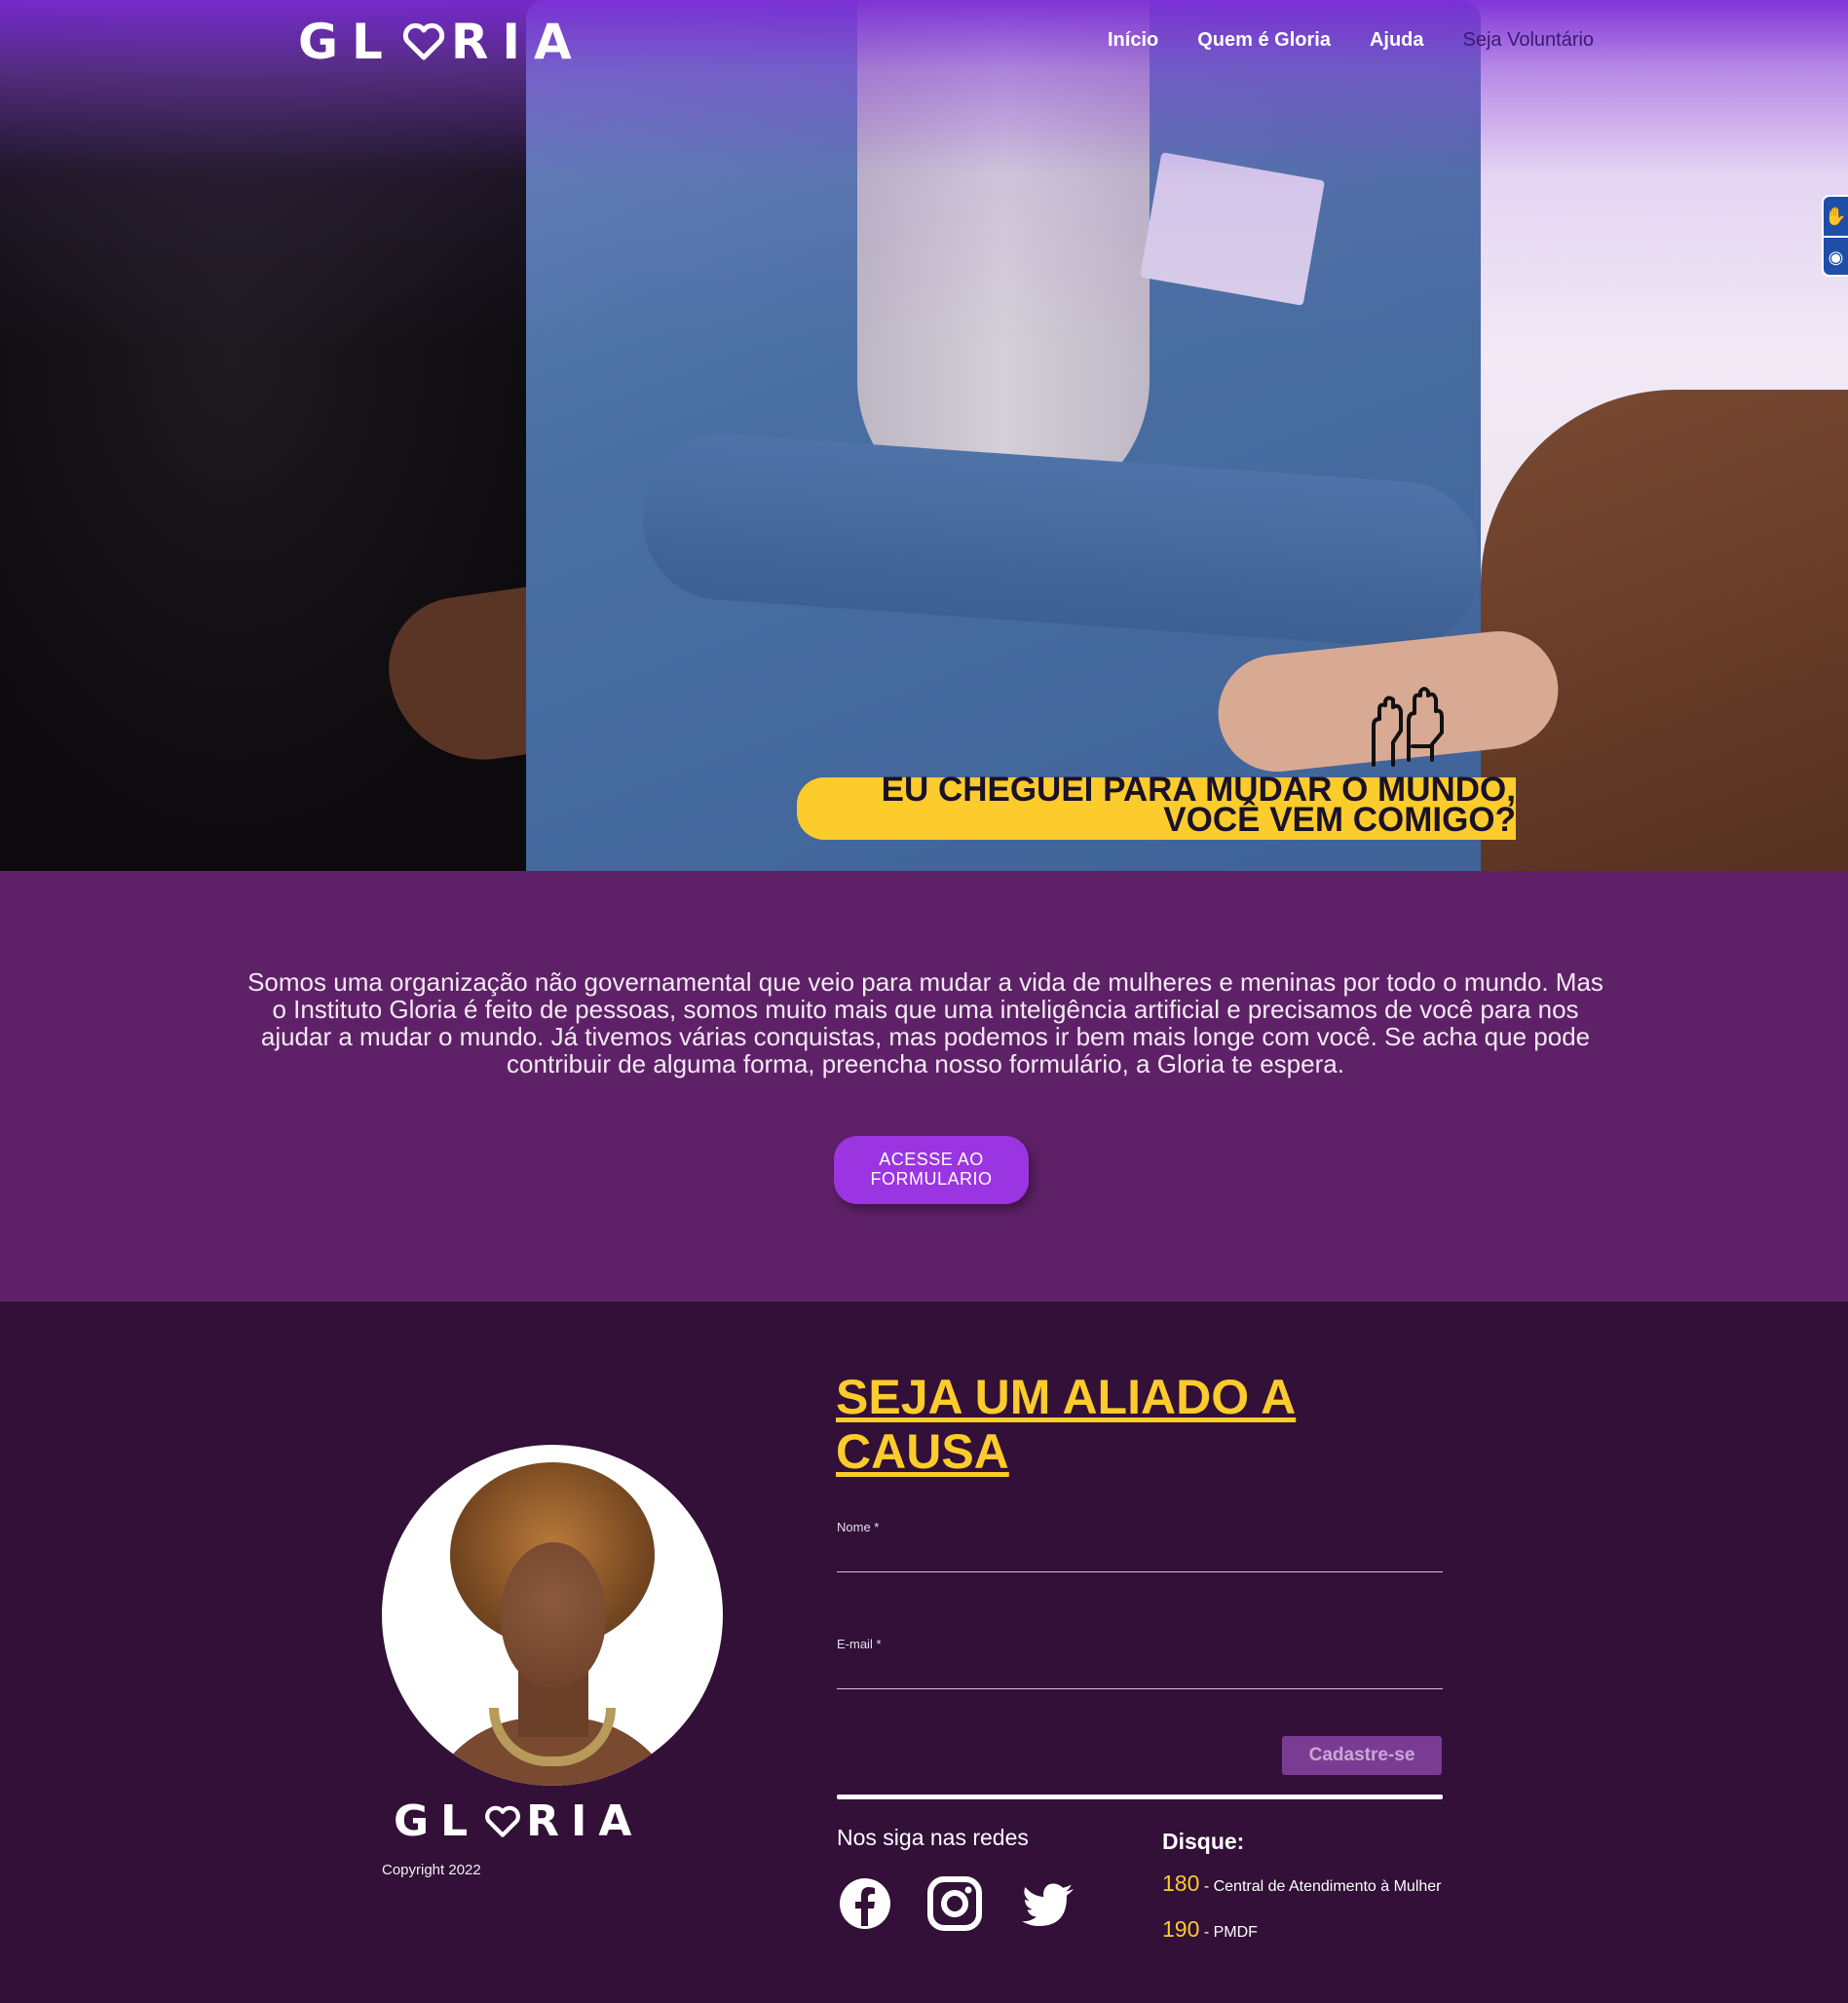 Image resolution: width=1848 pixels, height=2003 pixels. Describe the element at coordinates (932, 1179) in the screenshot. I see `cta-line-2: FORMULARIO` at that location.